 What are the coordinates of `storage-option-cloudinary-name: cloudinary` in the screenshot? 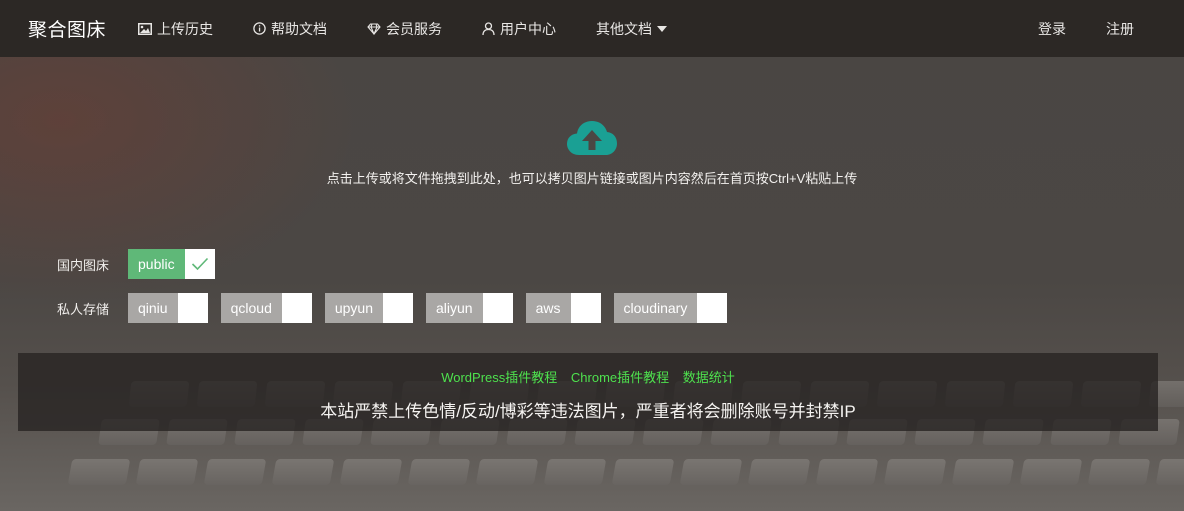 It's located at (655, 308).